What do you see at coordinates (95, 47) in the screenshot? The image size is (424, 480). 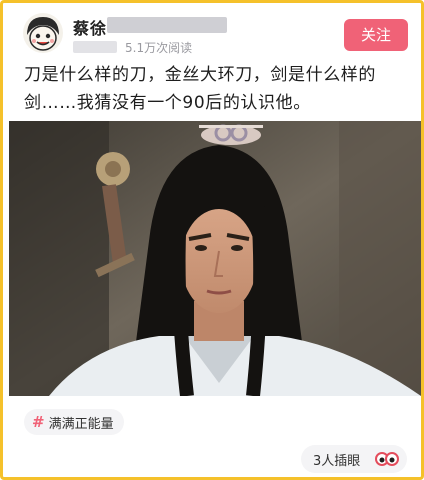 I see `blurred-user-info` at bounding box center [95, 47].